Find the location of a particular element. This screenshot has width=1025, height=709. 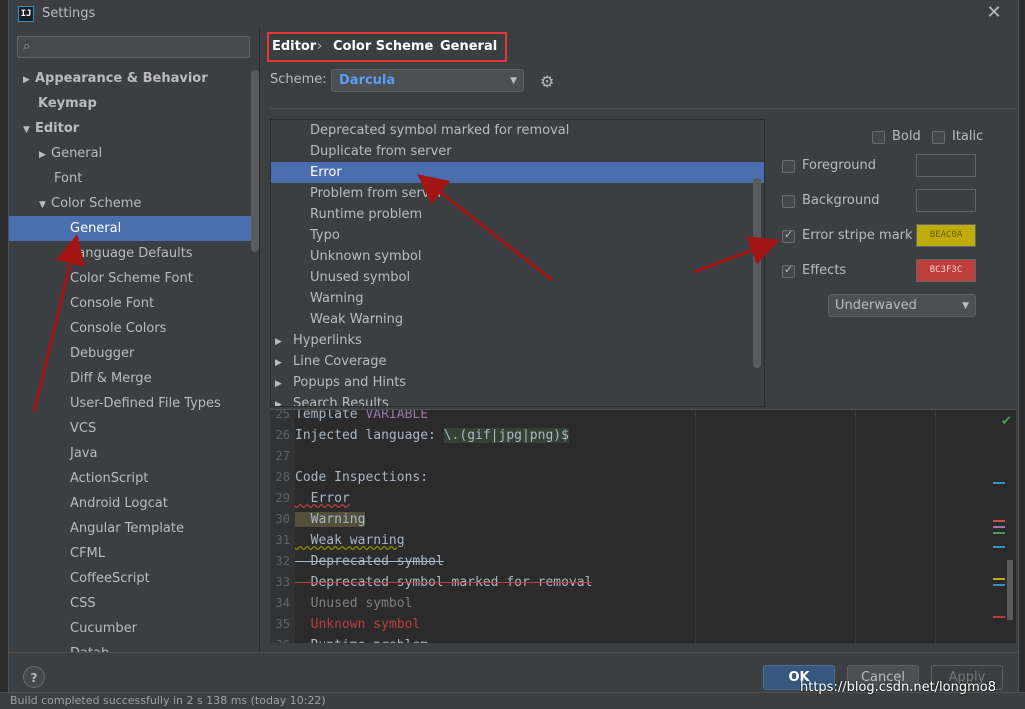

sidebar-item-label: Diff & Merge is located at coordinates (111, 378).